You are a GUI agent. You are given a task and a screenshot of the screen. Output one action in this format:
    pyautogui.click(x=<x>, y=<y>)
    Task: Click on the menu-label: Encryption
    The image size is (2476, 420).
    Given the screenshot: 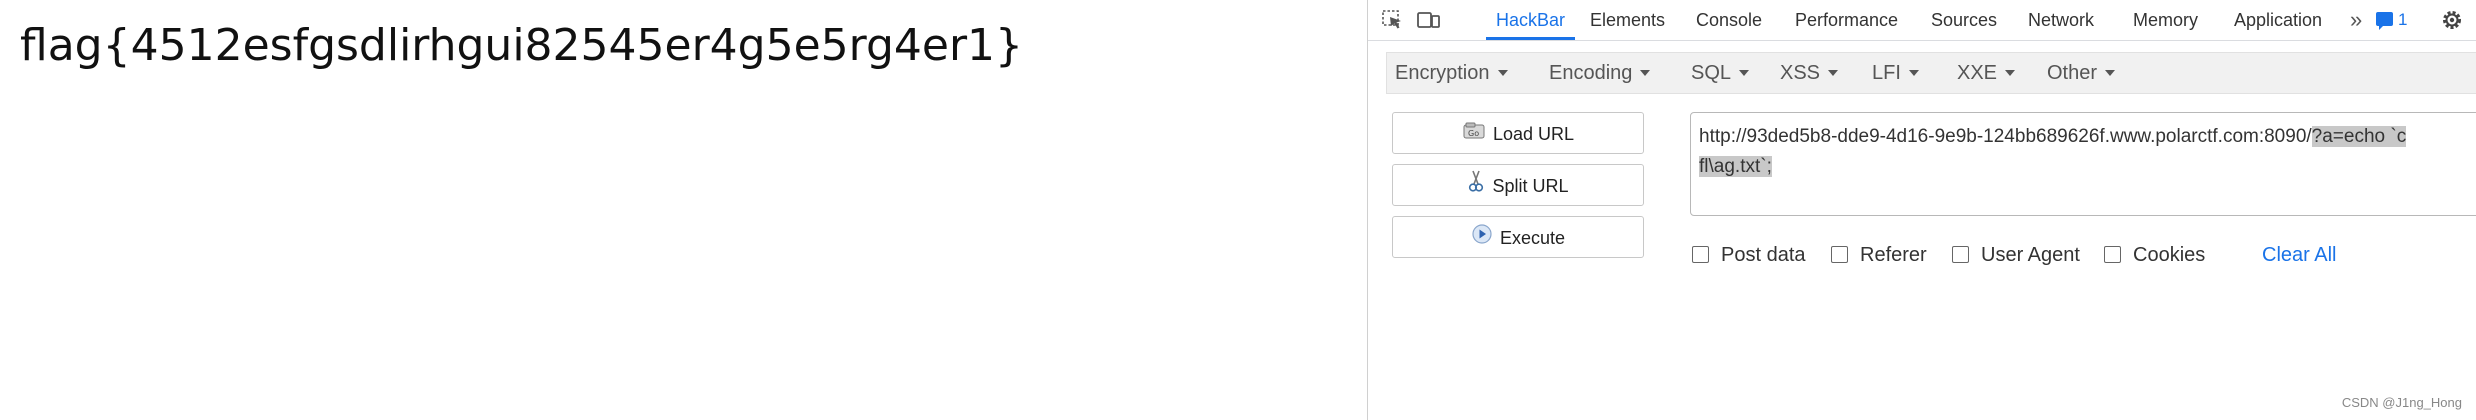 What is the action you would take?
    pyautogui.click(x=1442, y=73)
    